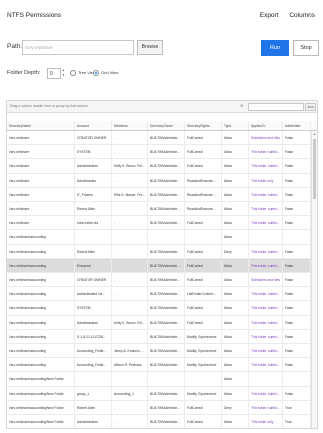 Image resolution: width=323 pixels, height=433 pixels. I want to click on column-header: Members, so click(130, 125).